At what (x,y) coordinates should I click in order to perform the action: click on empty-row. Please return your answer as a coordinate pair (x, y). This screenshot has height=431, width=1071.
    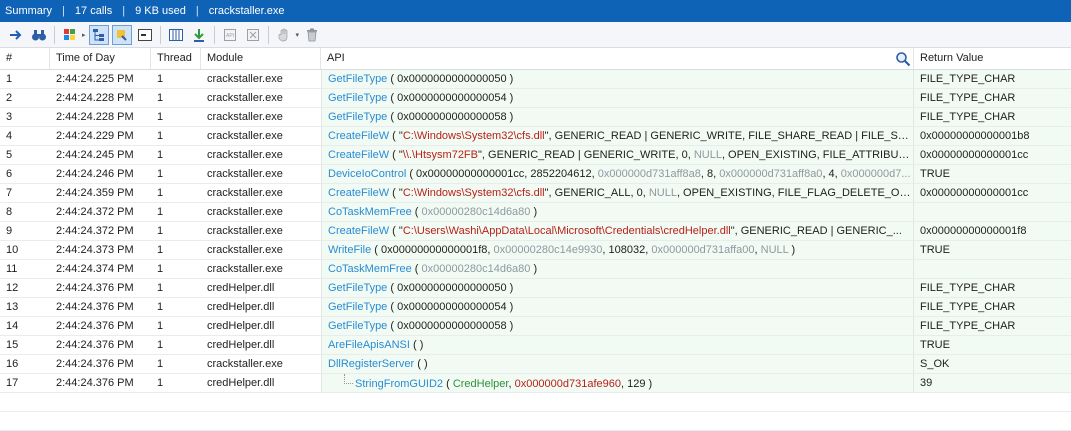
    Looking at the image, I should click on (535, 421).